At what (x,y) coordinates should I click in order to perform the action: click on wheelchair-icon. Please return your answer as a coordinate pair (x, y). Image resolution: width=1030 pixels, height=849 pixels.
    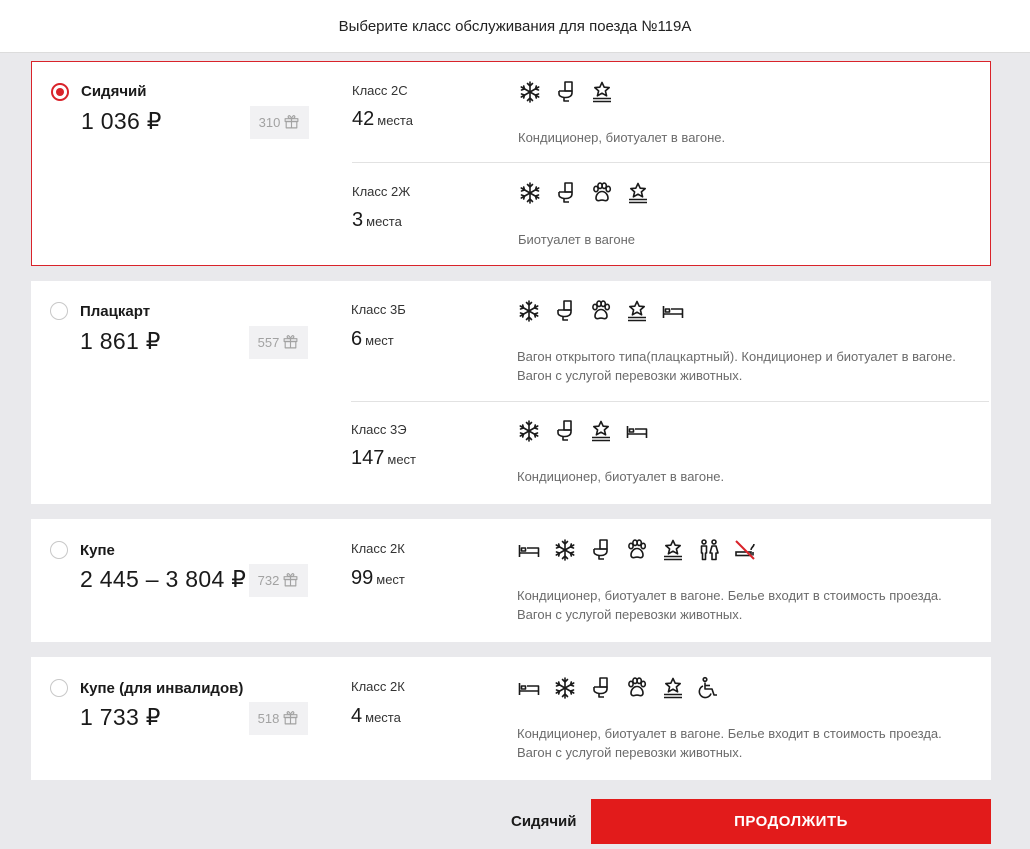
    Looking at the image, I should click on (709, 688).